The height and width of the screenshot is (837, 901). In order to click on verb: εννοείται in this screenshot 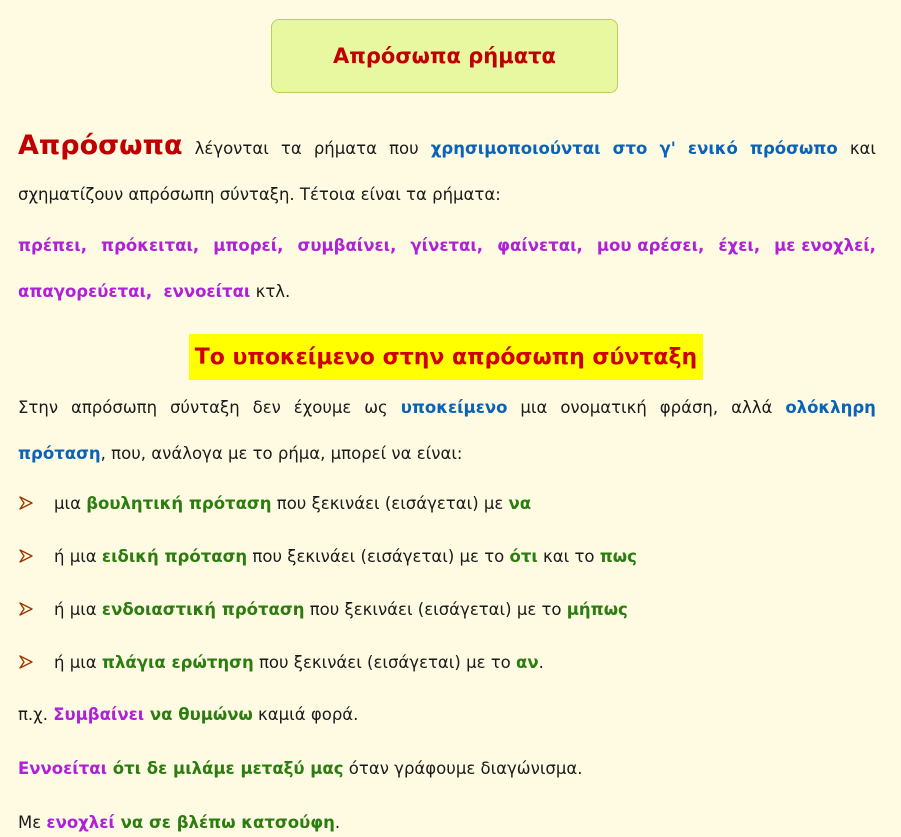, I will do `click(207, 291)`.